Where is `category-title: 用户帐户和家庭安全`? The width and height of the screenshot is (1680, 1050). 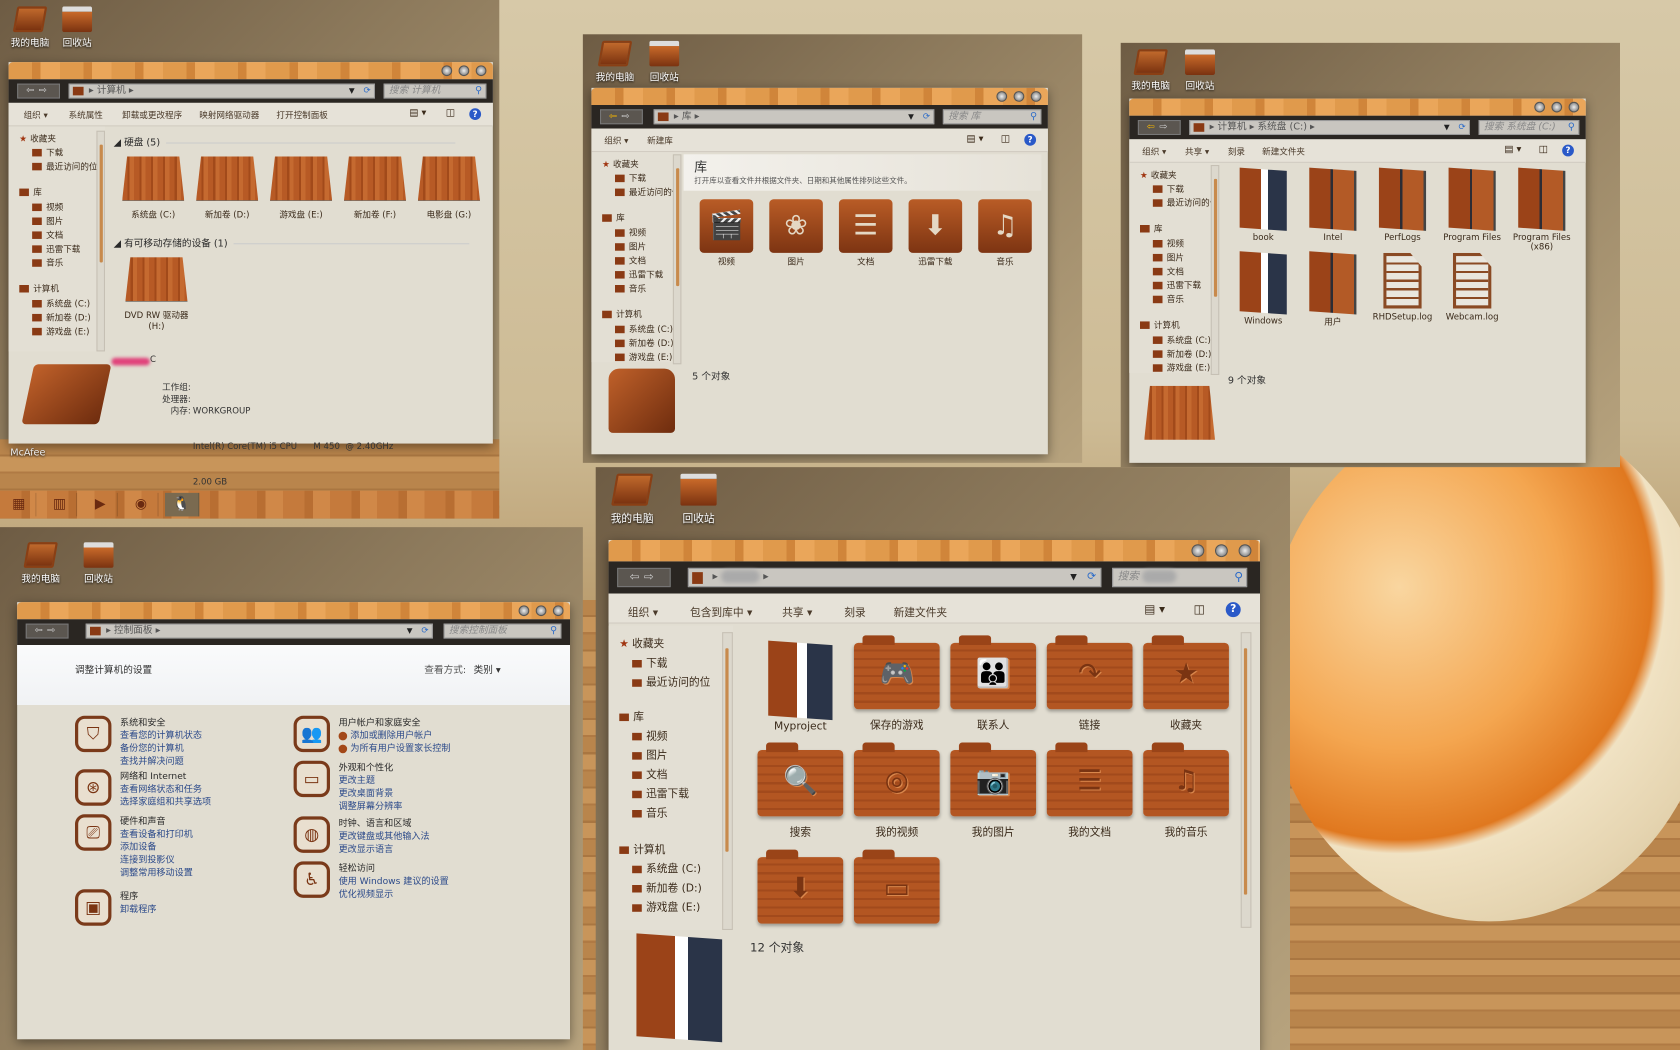 category-title: 用户帐户和家庭安全 is located at coordinates (380, 722).